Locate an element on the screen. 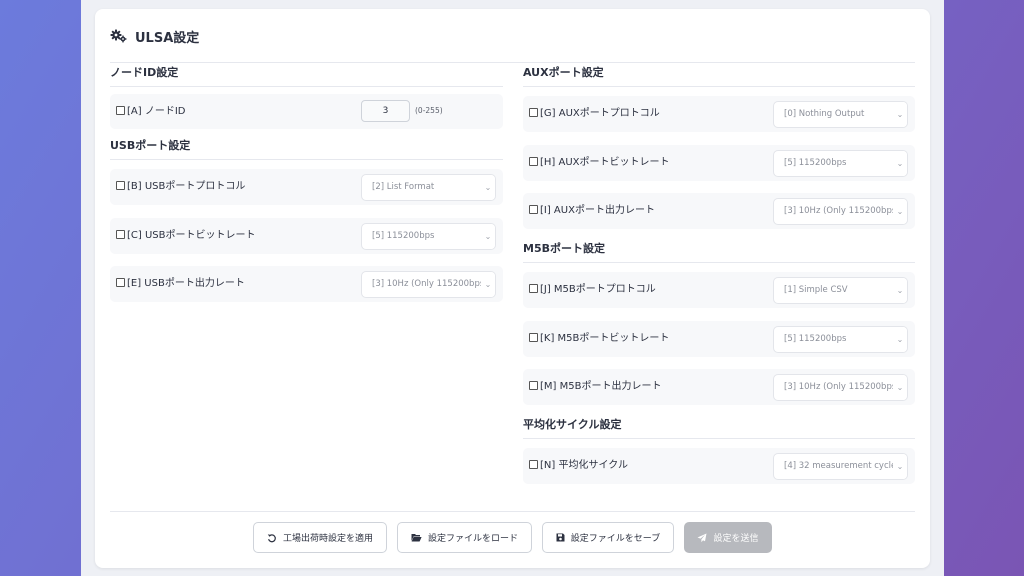  gears-icon is located at coordinates (118, 36).